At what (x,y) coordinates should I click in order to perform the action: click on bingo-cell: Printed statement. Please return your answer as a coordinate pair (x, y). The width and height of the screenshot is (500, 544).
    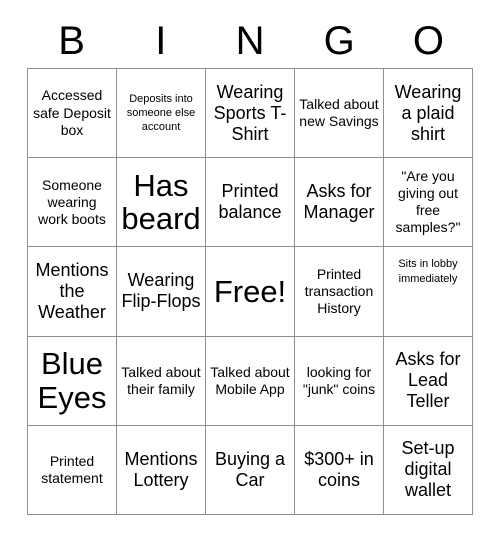
    Looking at the image, I should click on (72, 470).